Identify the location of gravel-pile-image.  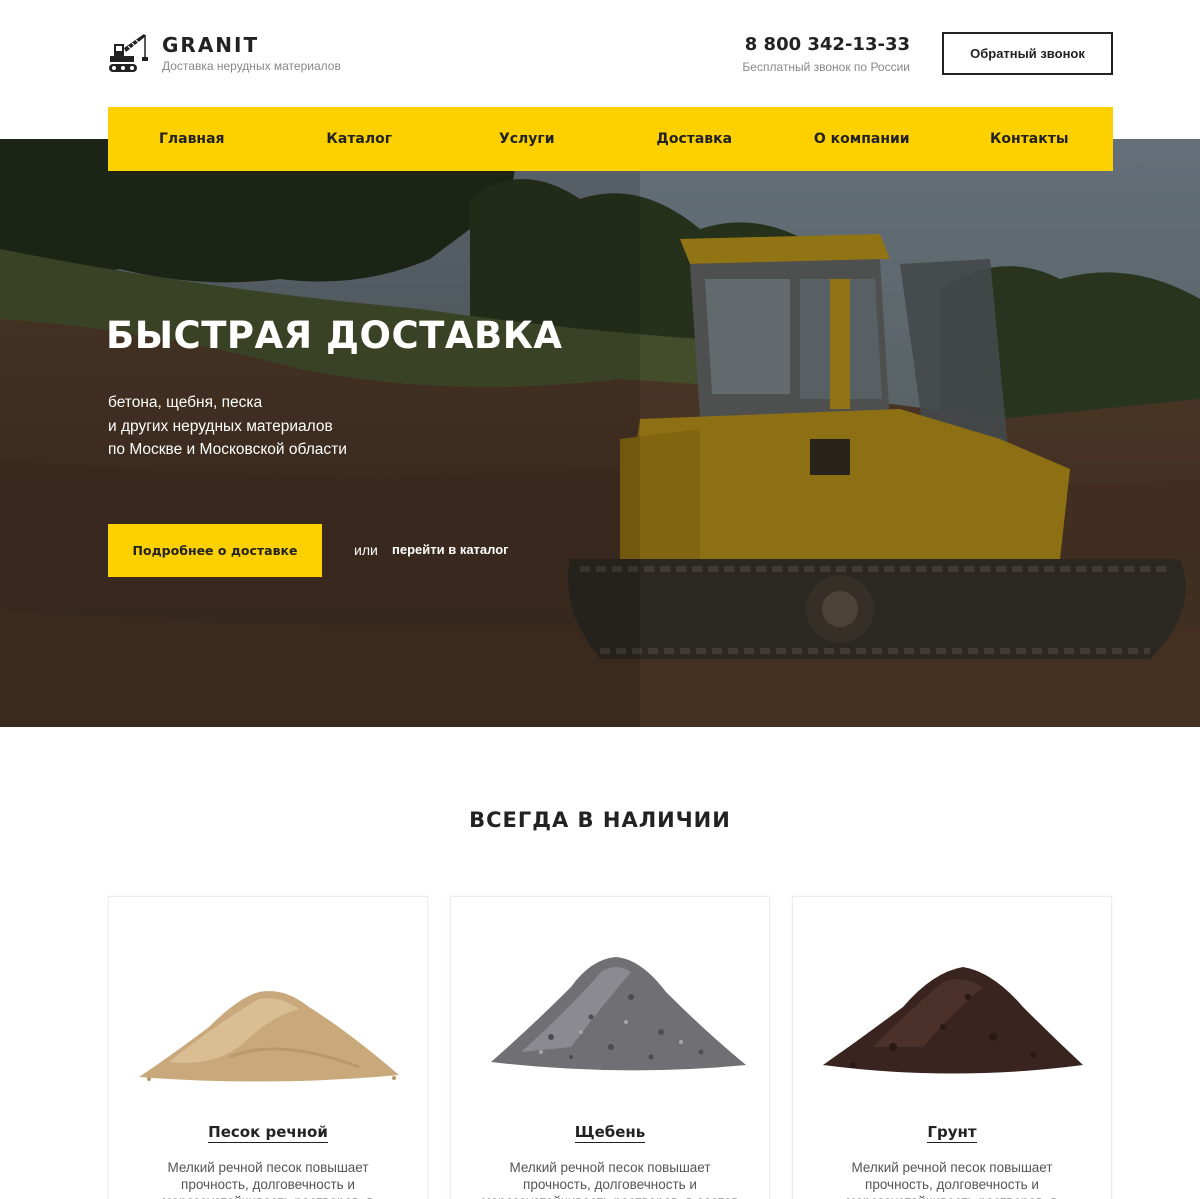
(618, 1014).